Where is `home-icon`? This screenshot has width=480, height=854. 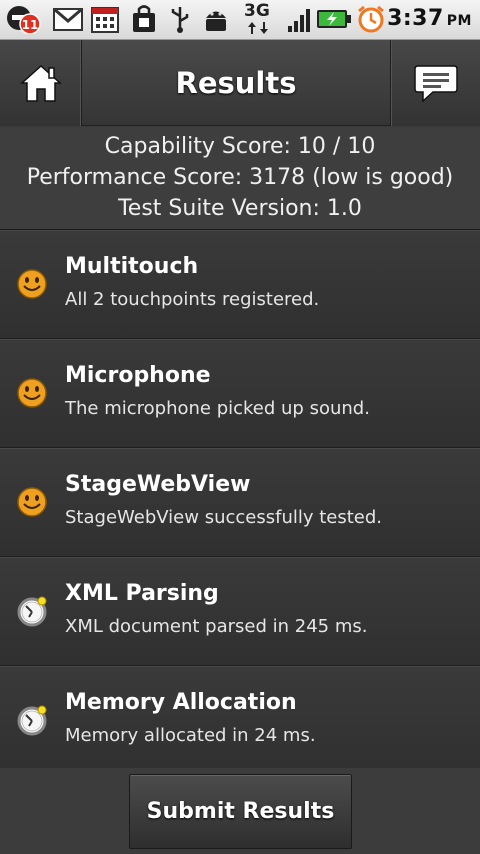 home-icon is located at coordinates (40, 83).